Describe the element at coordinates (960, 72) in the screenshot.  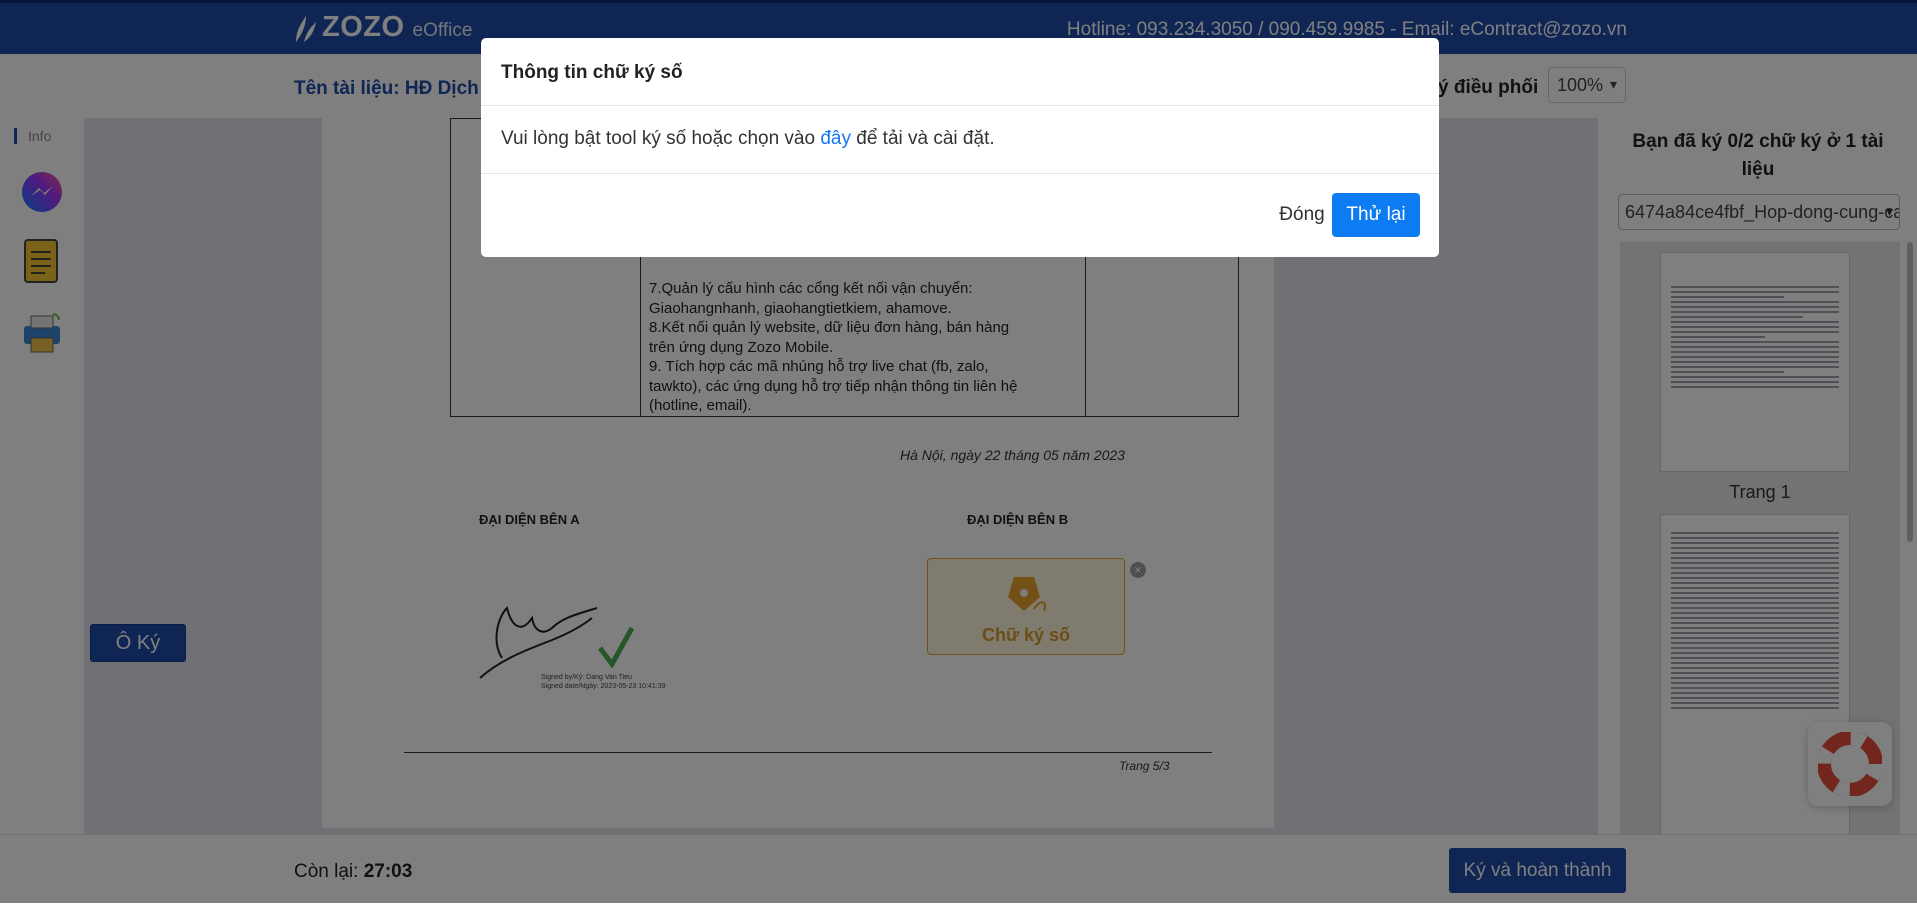
I see `dialog-title: Thông tin chữ ký số` at that location.